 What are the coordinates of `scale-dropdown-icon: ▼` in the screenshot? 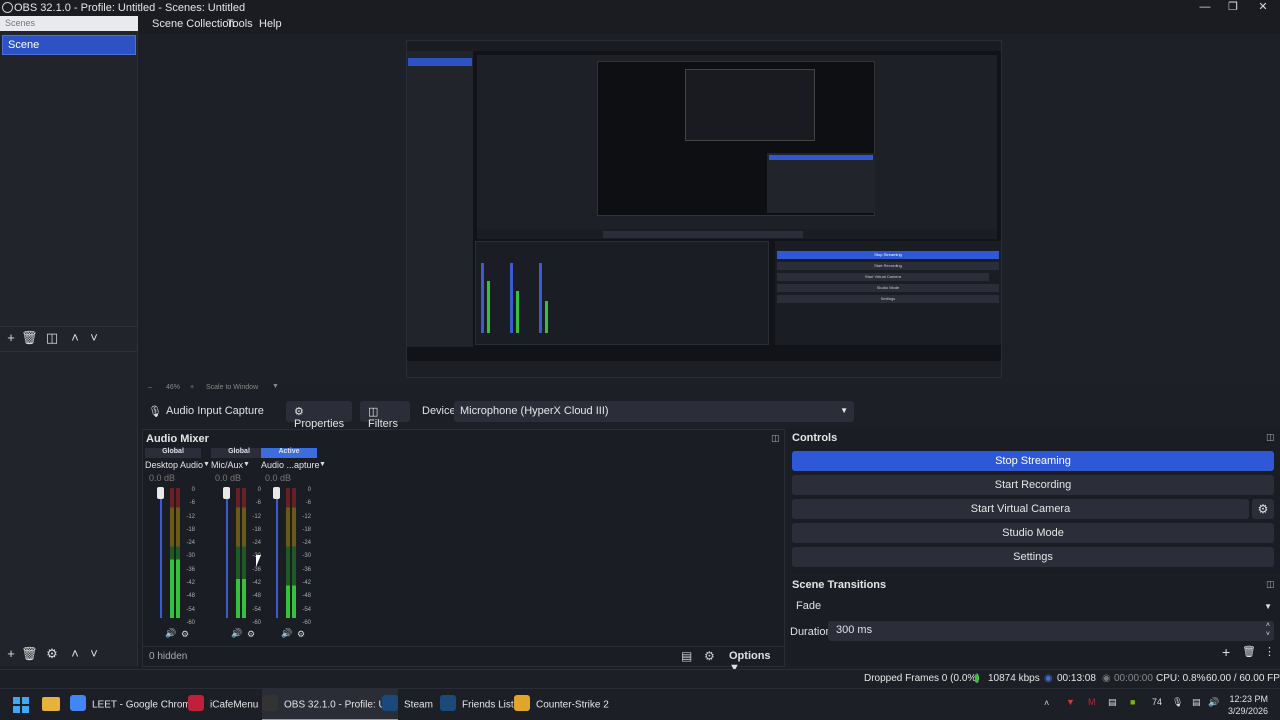 It's located at (275, 386).